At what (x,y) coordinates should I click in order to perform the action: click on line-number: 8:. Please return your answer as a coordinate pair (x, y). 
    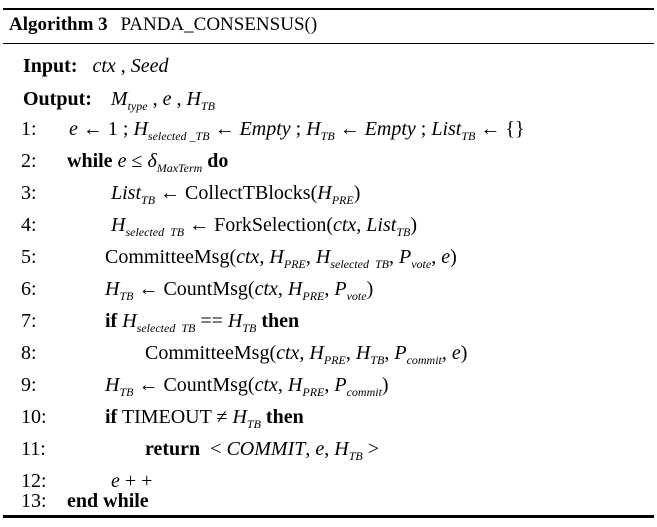
    Looking at the image, I should click on (29, 353).